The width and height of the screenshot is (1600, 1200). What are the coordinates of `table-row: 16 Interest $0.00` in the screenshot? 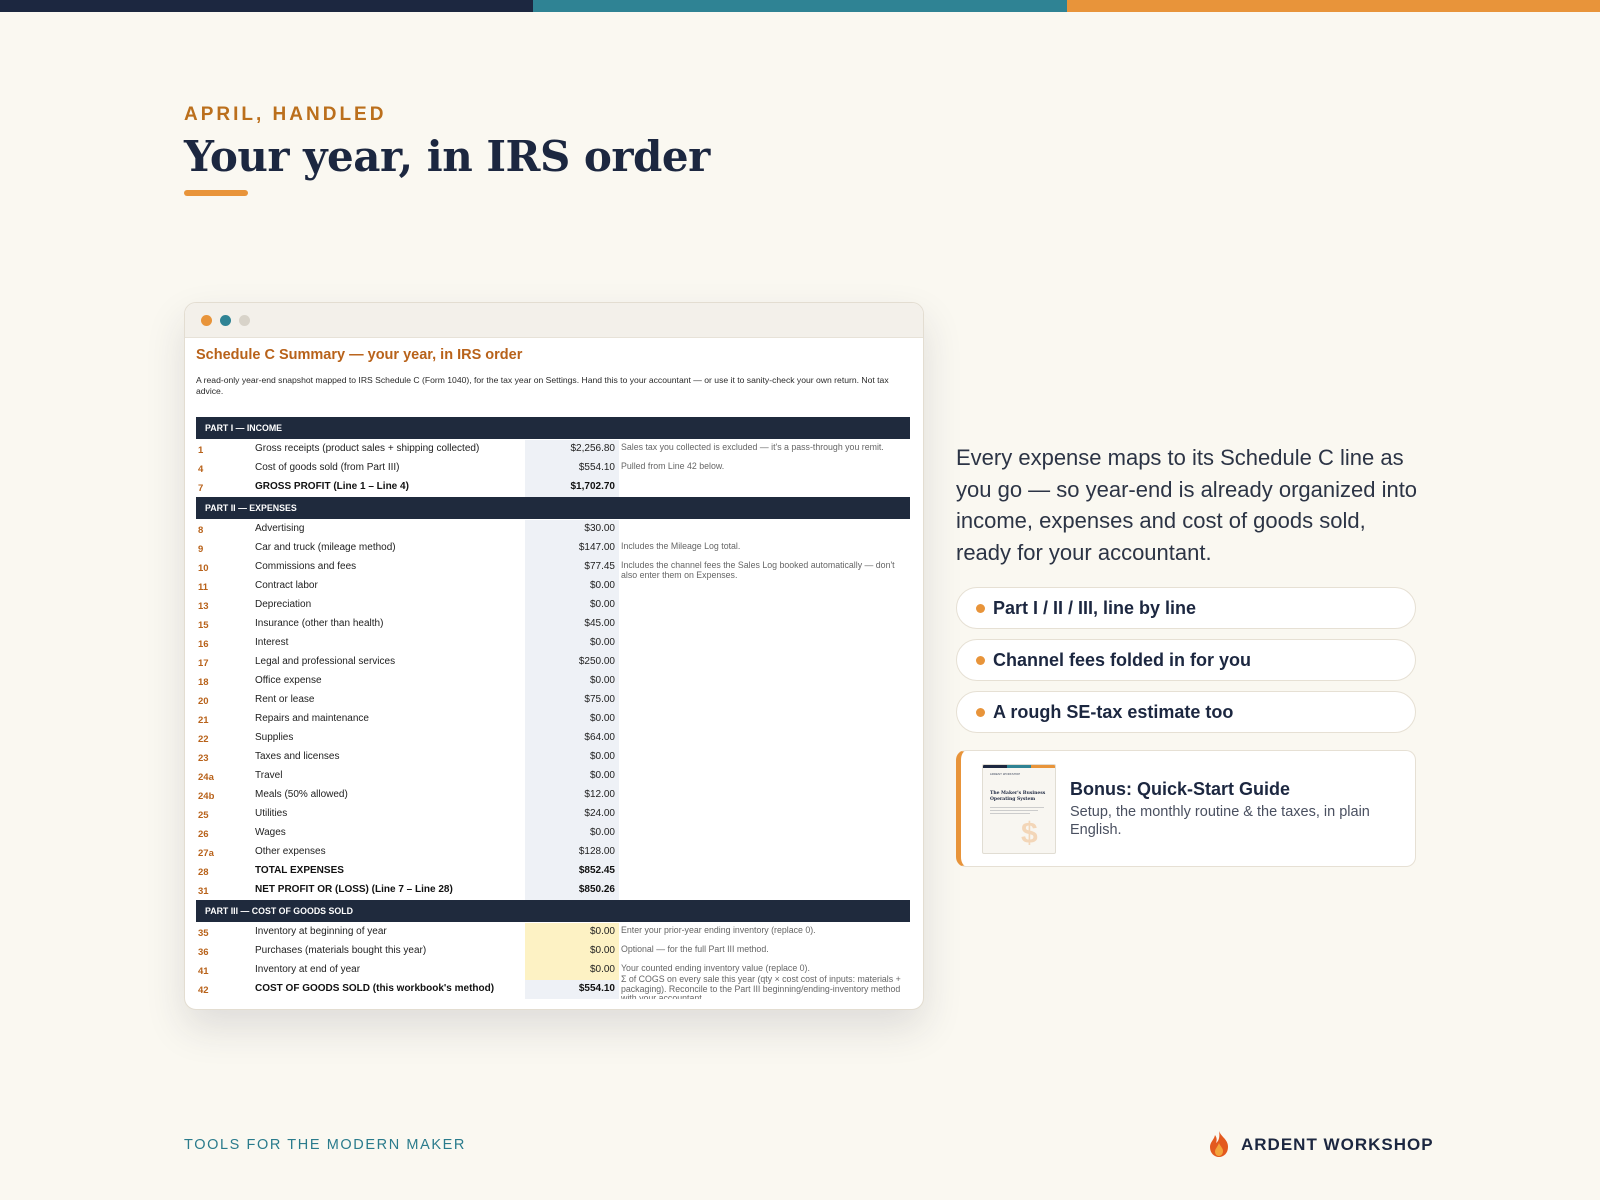 It's located at (553, 643).